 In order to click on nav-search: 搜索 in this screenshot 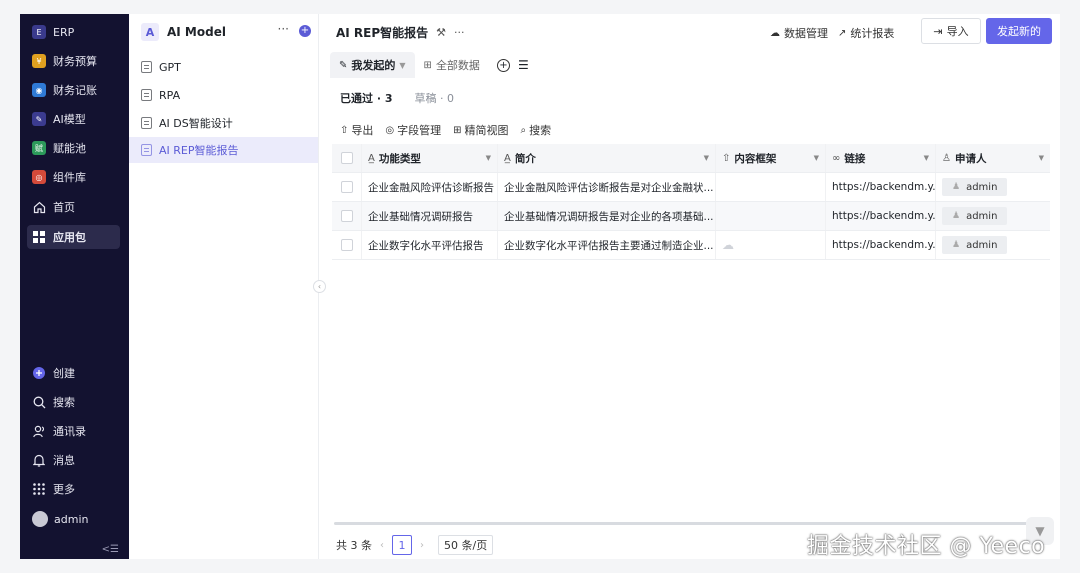, I will do `click(73, 402)`.